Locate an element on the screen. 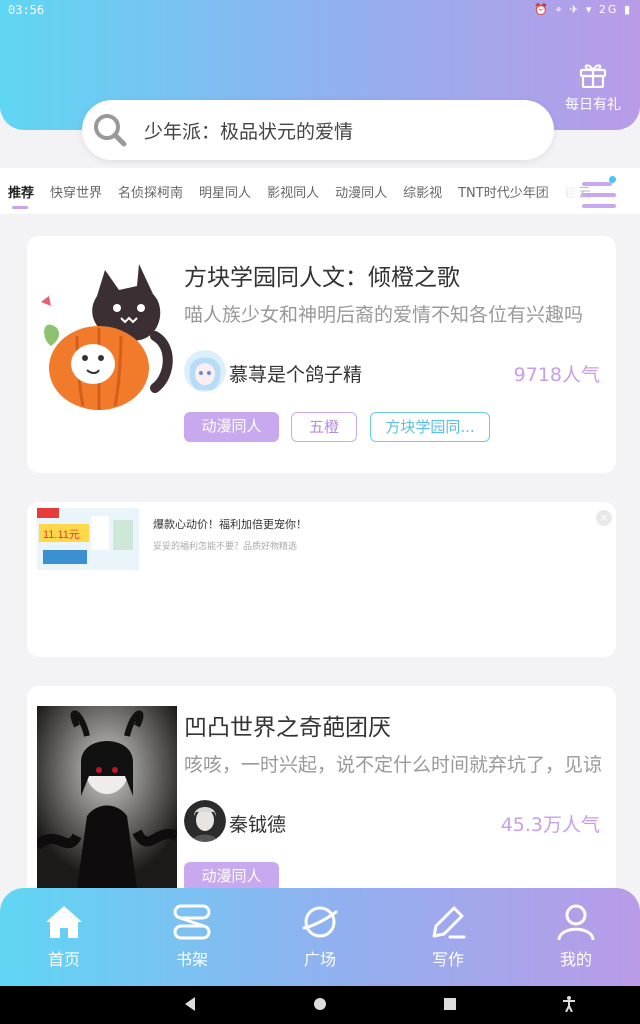 The width and height of the screenshot is (640, 1024). nav-home-label: 首页 is located at coordinates (63, 959).